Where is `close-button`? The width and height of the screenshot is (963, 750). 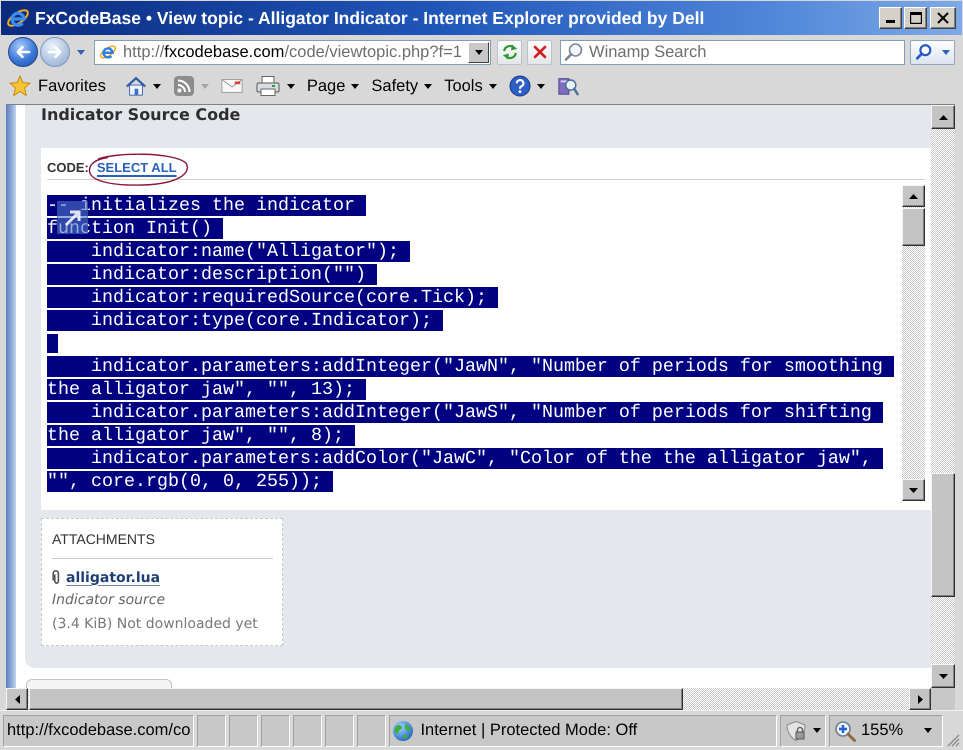
close-button is located at coordinates (943, 18).